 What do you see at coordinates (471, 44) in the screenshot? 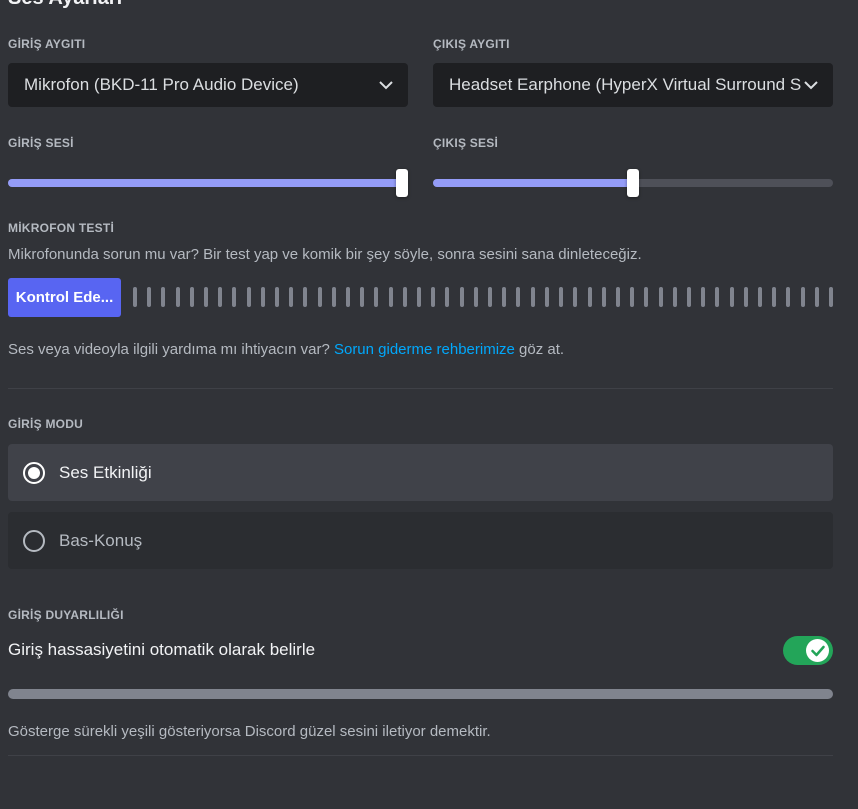
I see `output-device-label: ÇIKIŞ AYGITI` at bounding box center [471, 44].